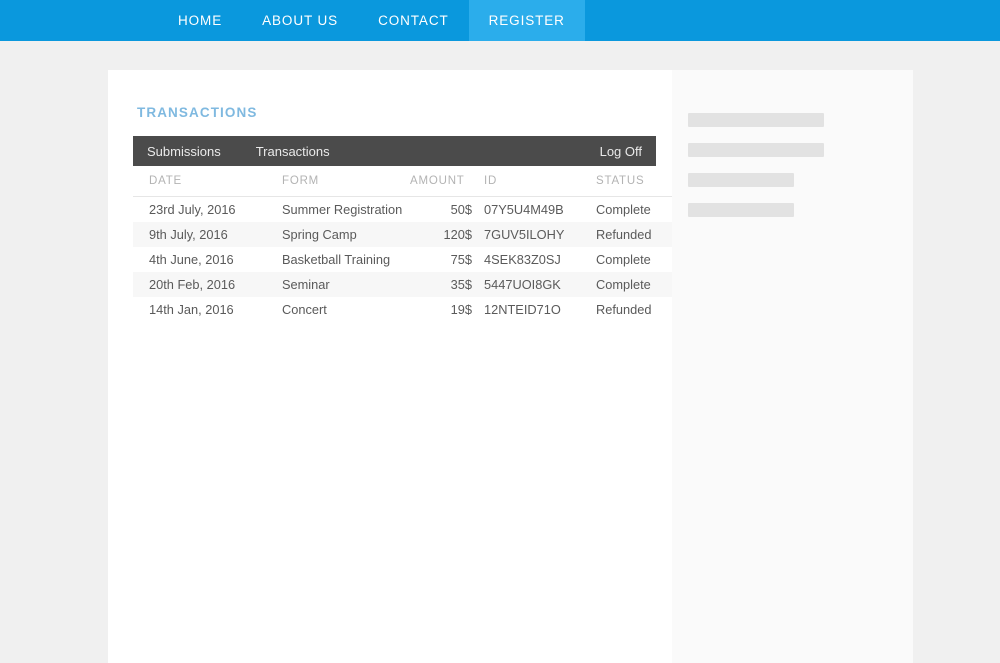  Describe the element at coordinates (346, 184) in the screenshot. I see `column-header-form: FORM` at that location.